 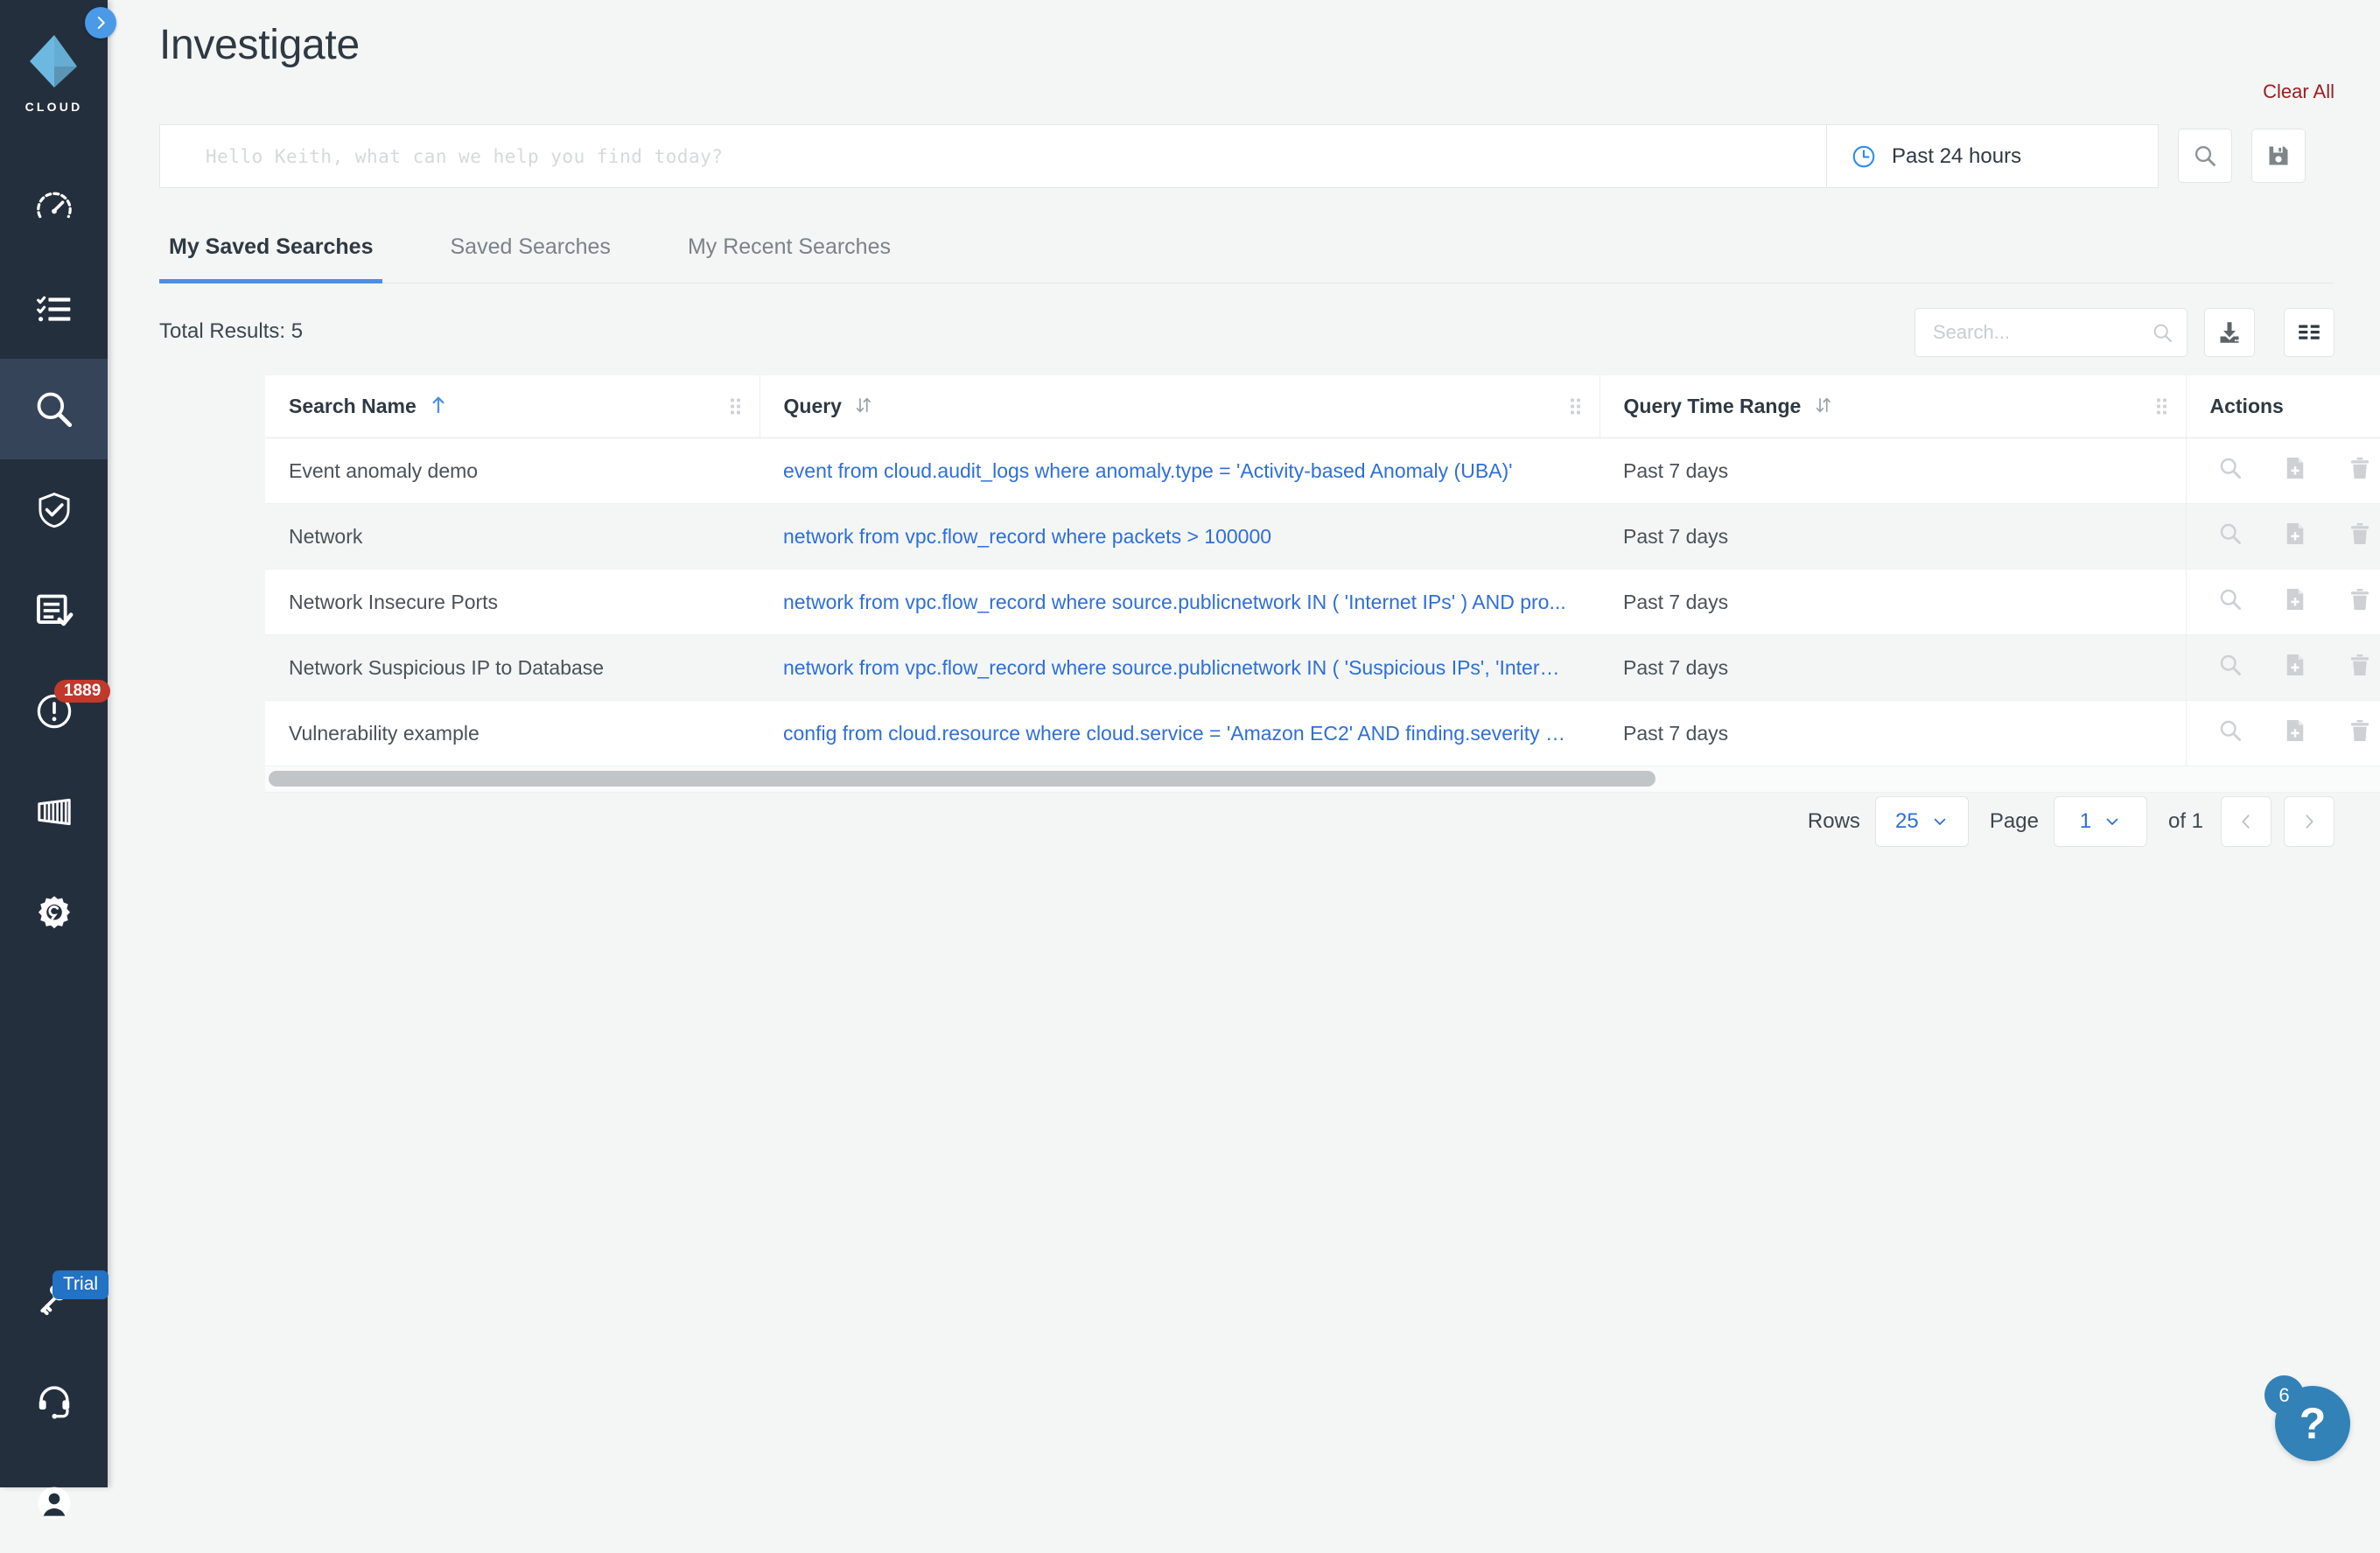 I want to click on clock-icon, so click(x=1864, y=156).